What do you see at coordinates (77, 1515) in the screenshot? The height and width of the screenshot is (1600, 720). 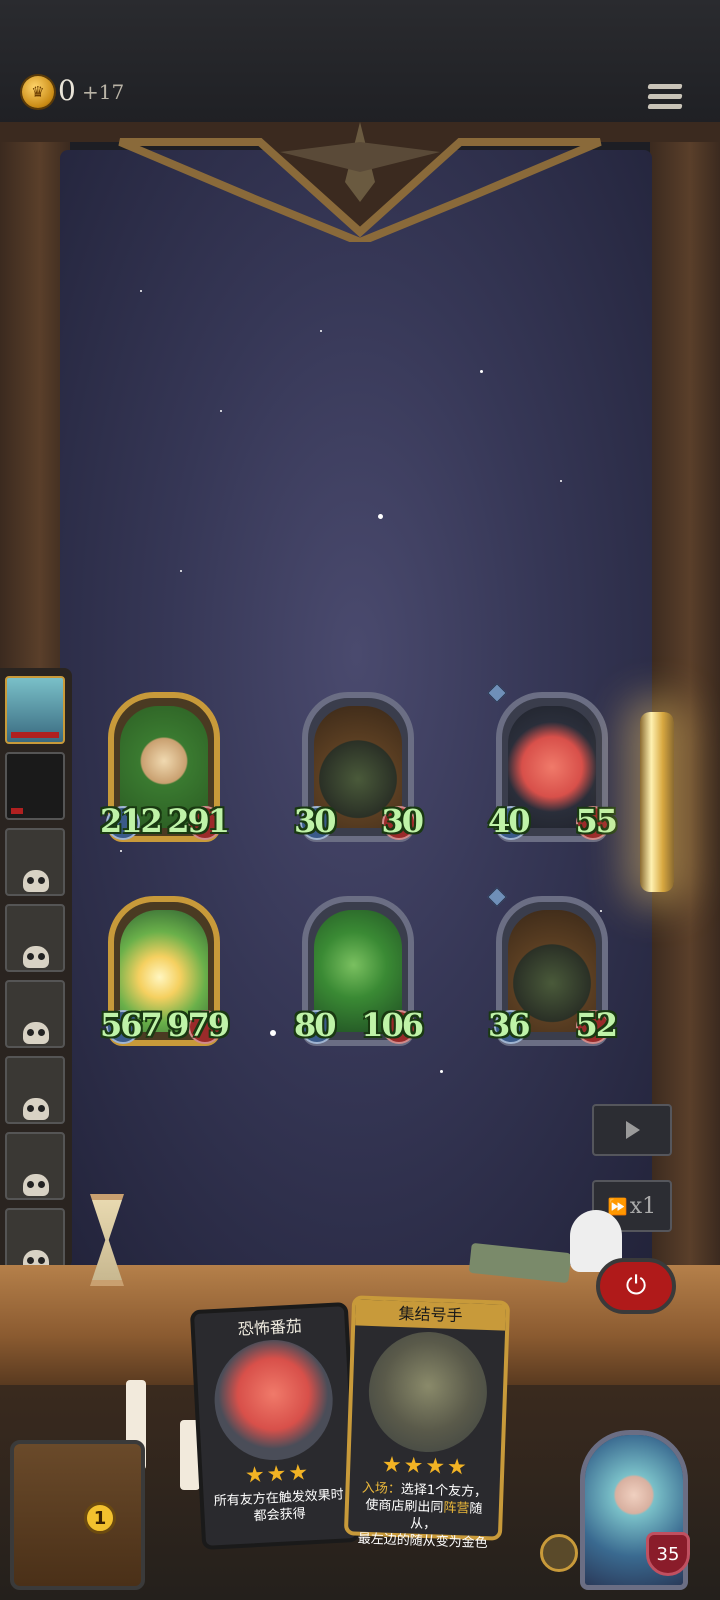 I see `tavern-chest` at bounding box center [77, 1515].